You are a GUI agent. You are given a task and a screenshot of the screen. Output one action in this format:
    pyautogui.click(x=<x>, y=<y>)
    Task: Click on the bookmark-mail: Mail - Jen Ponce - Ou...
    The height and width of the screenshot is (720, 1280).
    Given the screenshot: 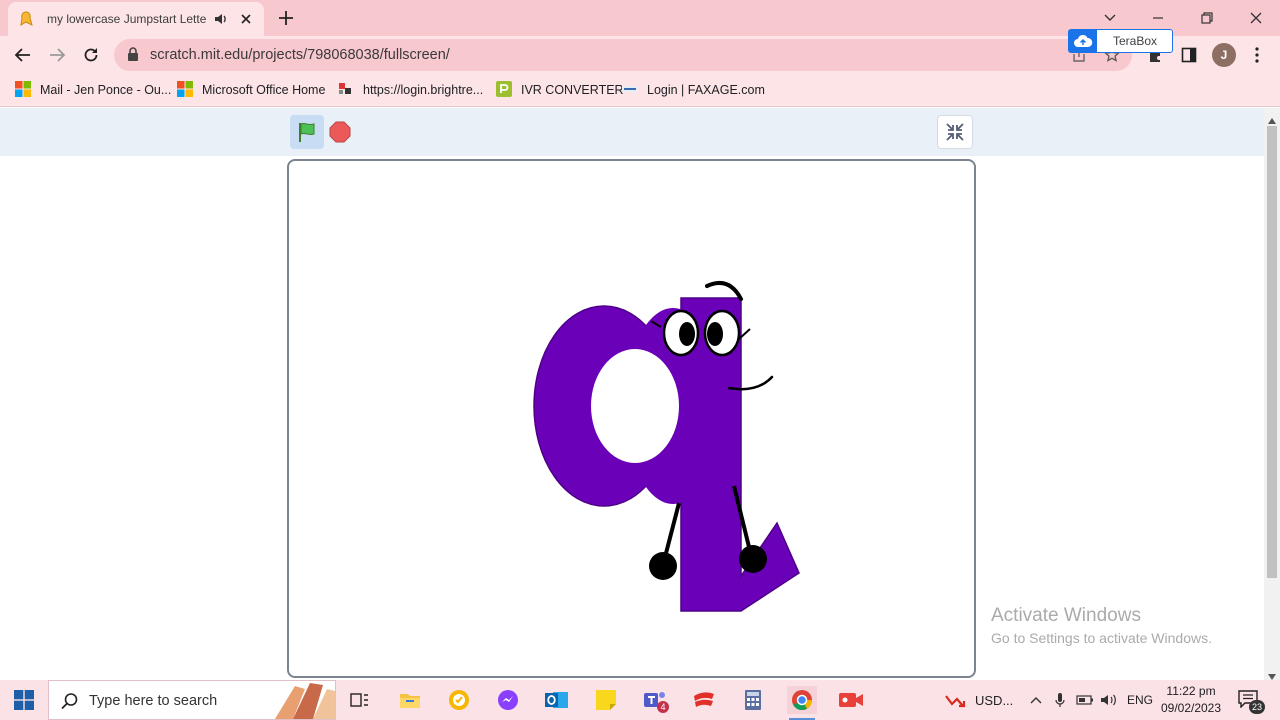 What is the action you would take?
    pyautogui.click(x=93, y=90)
    